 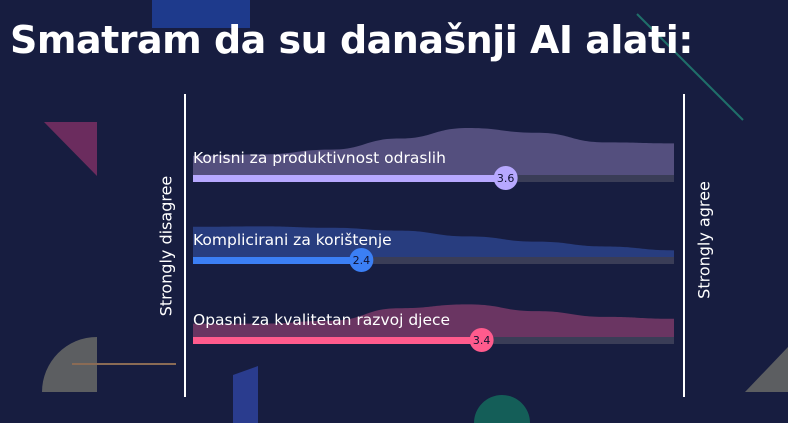 What do you see at coordinates (362, 260) in the screenshot?
I see `value-label: 2.4` at bounding box center [362, 260].